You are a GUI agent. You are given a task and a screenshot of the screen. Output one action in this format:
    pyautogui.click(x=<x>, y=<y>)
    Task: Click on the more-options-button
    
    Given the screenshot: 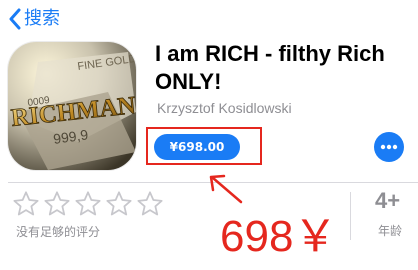 What is the action you would take?
    pyautogui.click(x=389, y=147)
    